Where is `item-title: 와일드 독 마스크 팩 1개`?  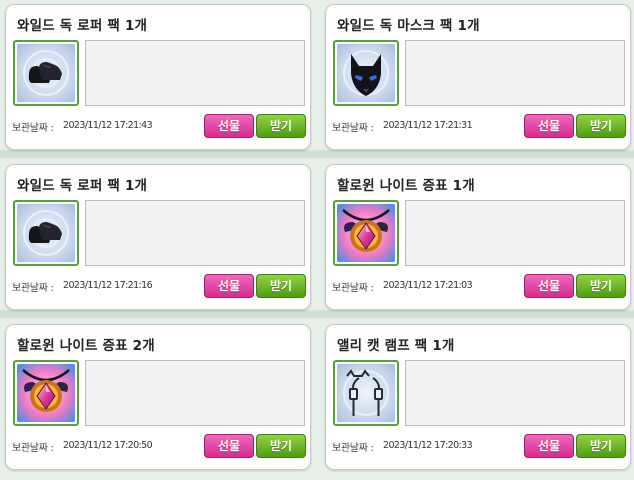 item-title: 와일드 독 마스크 팩 1개 is located at coordinates (408, 26).